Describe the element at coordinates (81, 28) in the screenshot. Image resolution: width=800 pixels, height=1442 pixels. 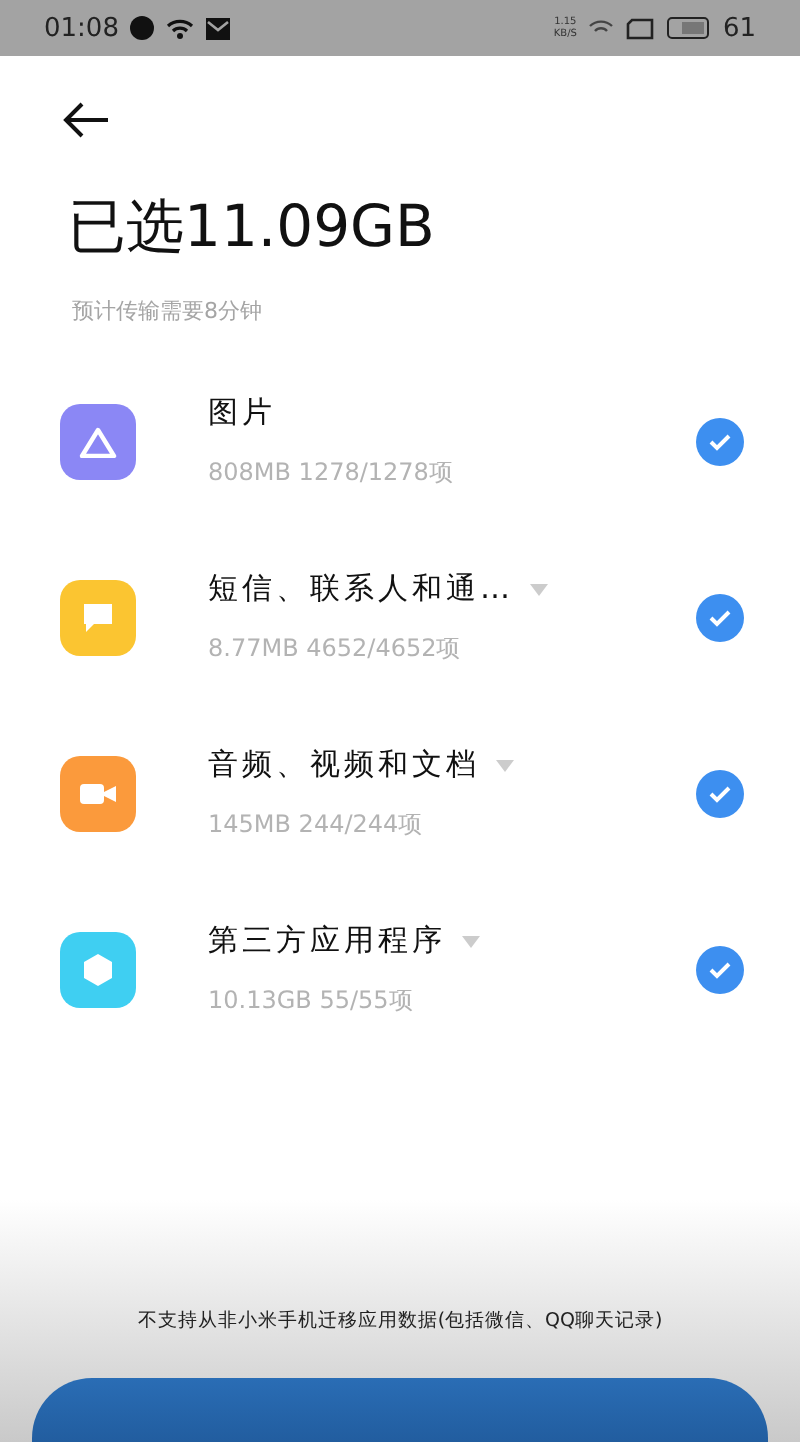
I see `clock: 01:08` at that location.